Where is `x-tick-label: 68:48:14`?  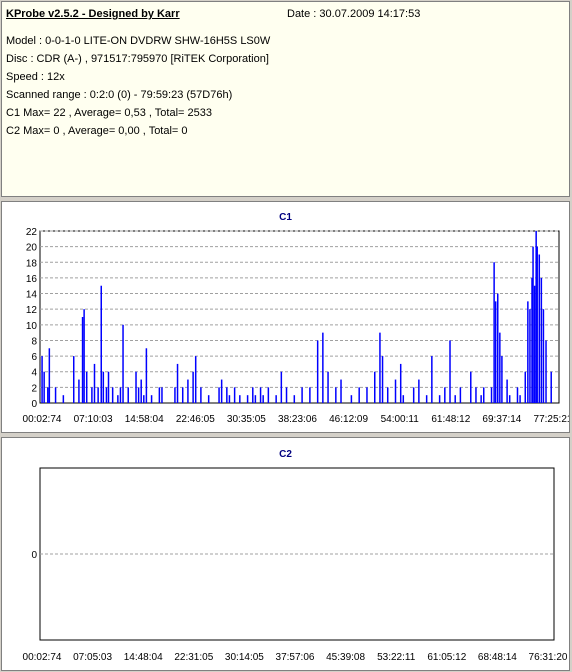 x-tick-label: 68:48:14 is located at coordinates (497, 657).